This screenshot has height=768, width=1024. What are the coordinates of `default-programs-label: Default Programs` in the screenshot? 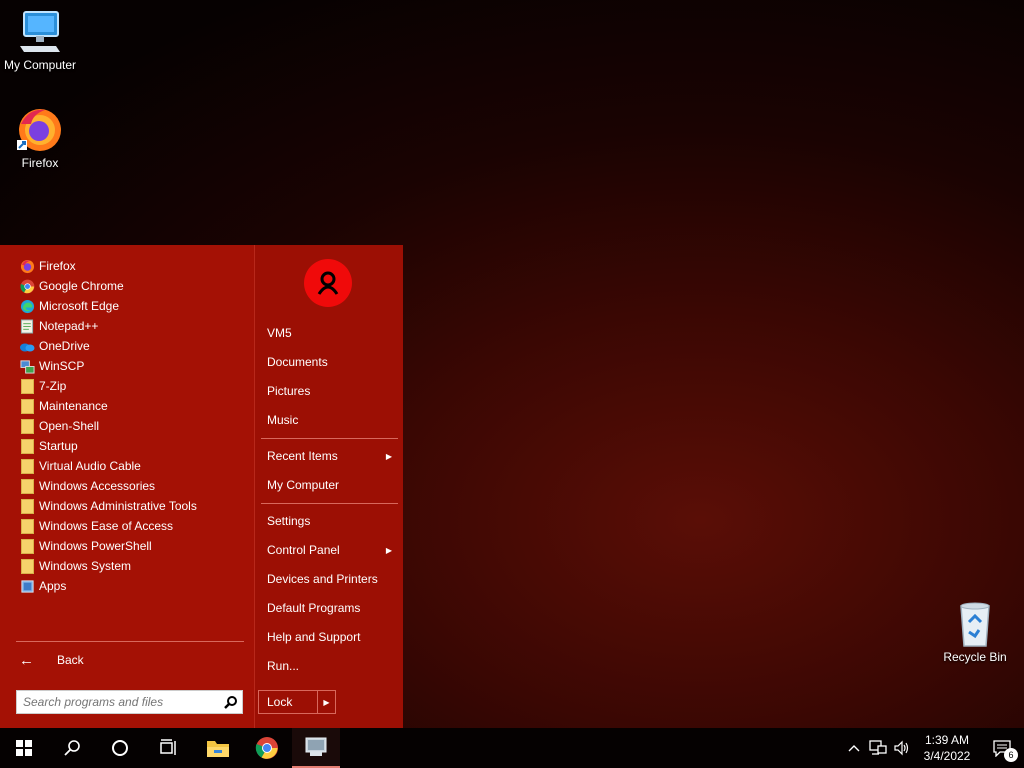 It's located at (314, 608).